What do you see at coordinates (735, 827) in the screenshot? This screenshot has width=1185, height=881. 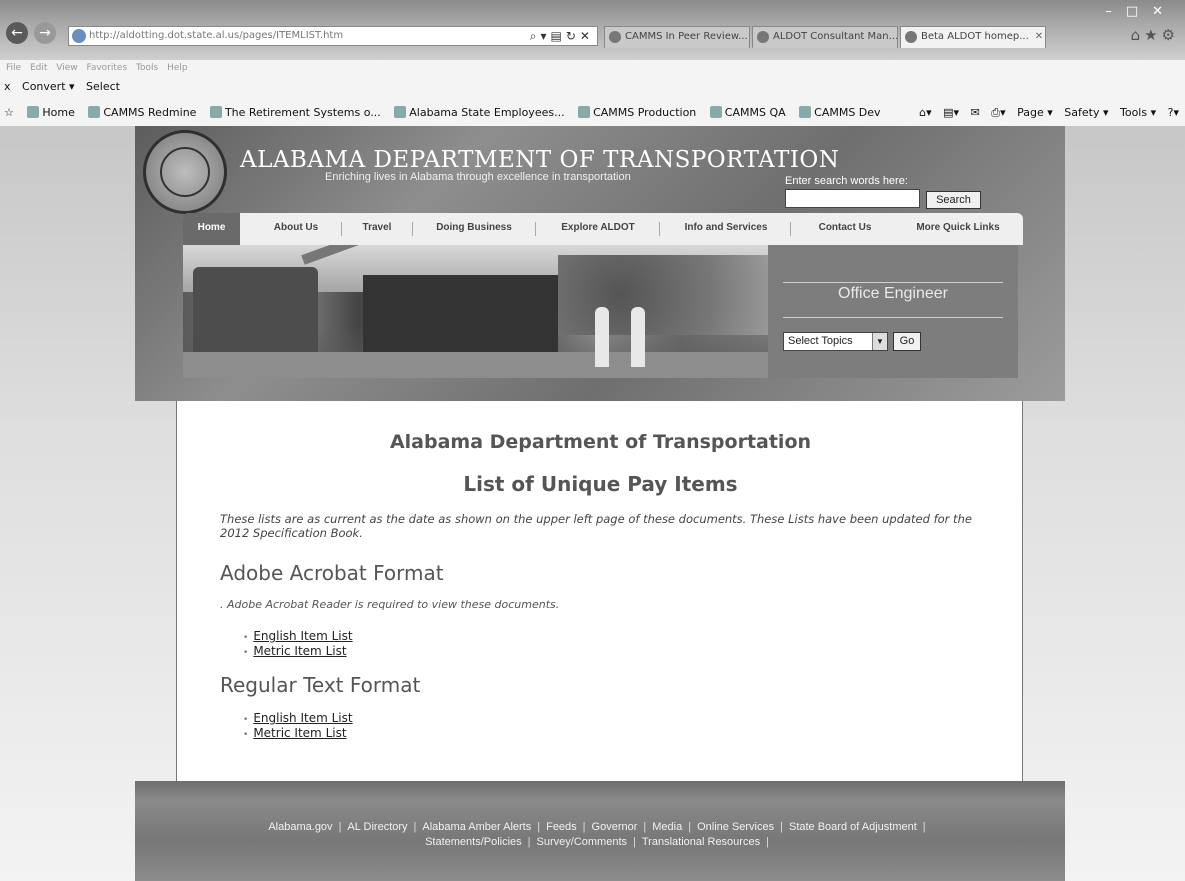 I see `footer-link-online-services: Online Services` at bounding box center [735, 827].